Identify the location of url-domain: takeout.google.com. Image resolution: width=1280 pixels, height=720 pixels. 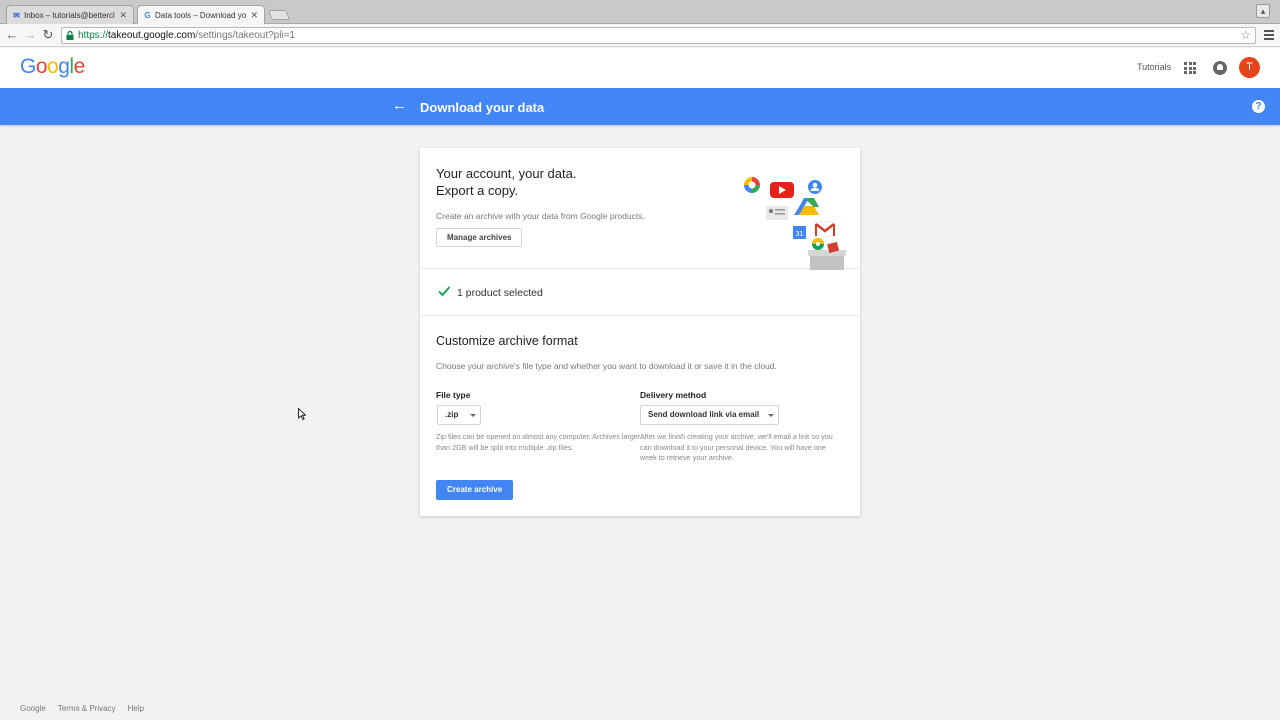
(152, 35).